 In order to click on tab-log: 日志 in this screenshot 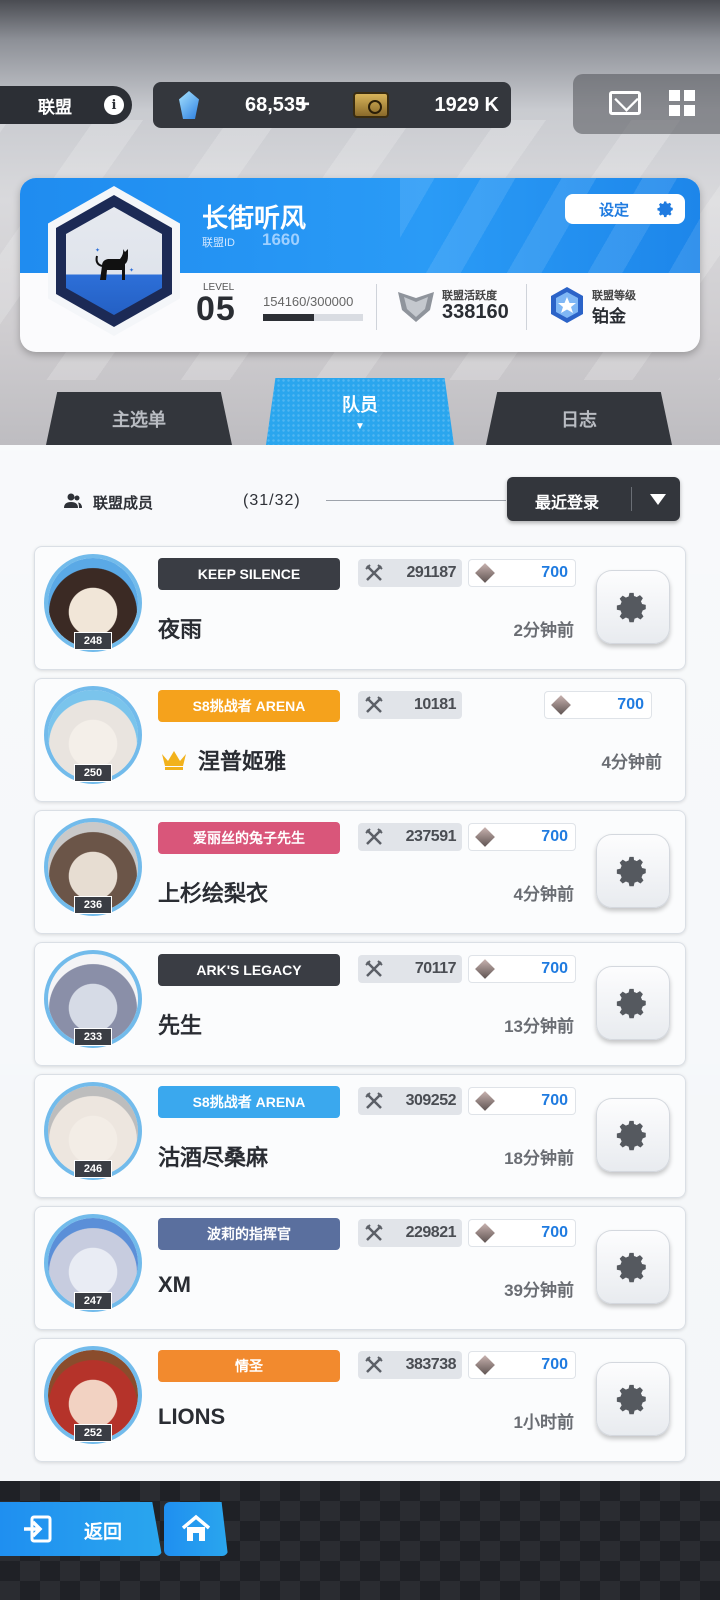, I will do `click(579, 418)`.